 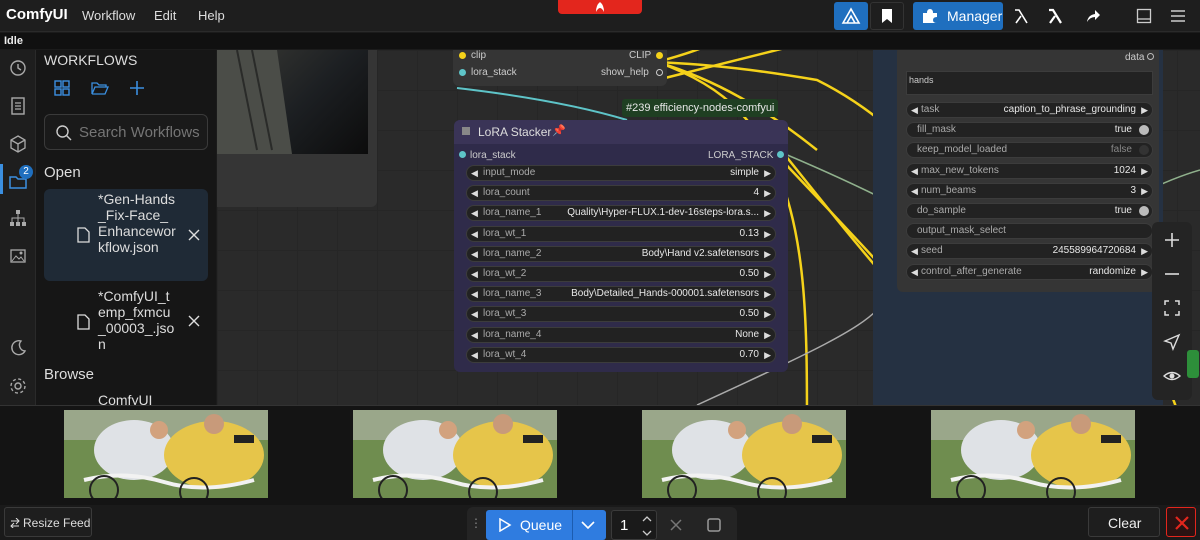 What do you see at coordinates (621, 314) in the screenshot?
I see `widget-lora-wt-3: ◀ lora_wt_3 0.50 ▶` at bounding box center [621, 314].